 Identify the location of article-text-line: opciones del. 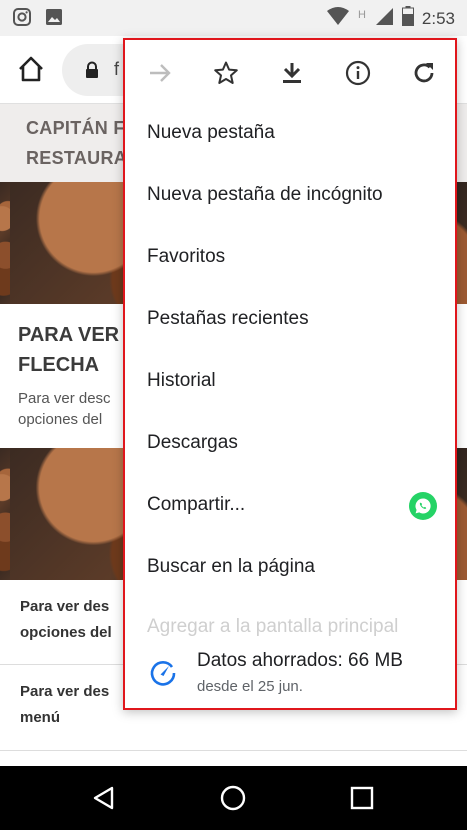
(60, 419).